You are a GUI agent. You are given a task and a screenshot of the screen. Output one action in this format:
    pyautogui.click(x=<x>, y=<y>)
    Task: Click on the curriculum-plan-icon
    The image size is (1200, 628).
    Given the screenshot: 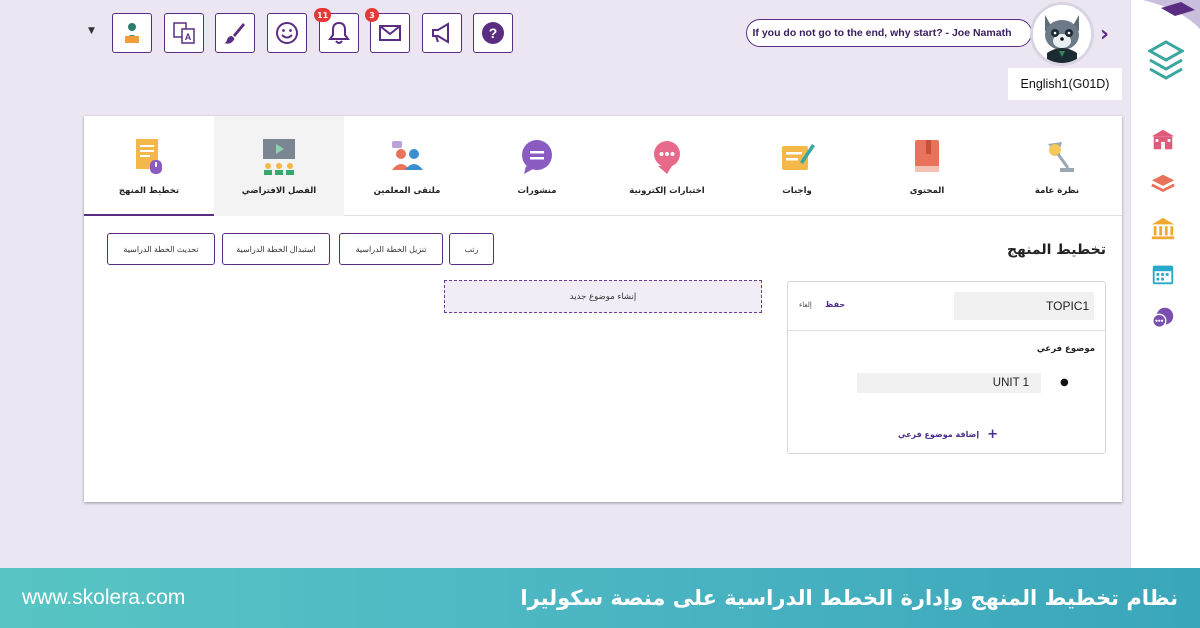 What is the action you would take?
    pyautogui.click(x=149, y=156)
    